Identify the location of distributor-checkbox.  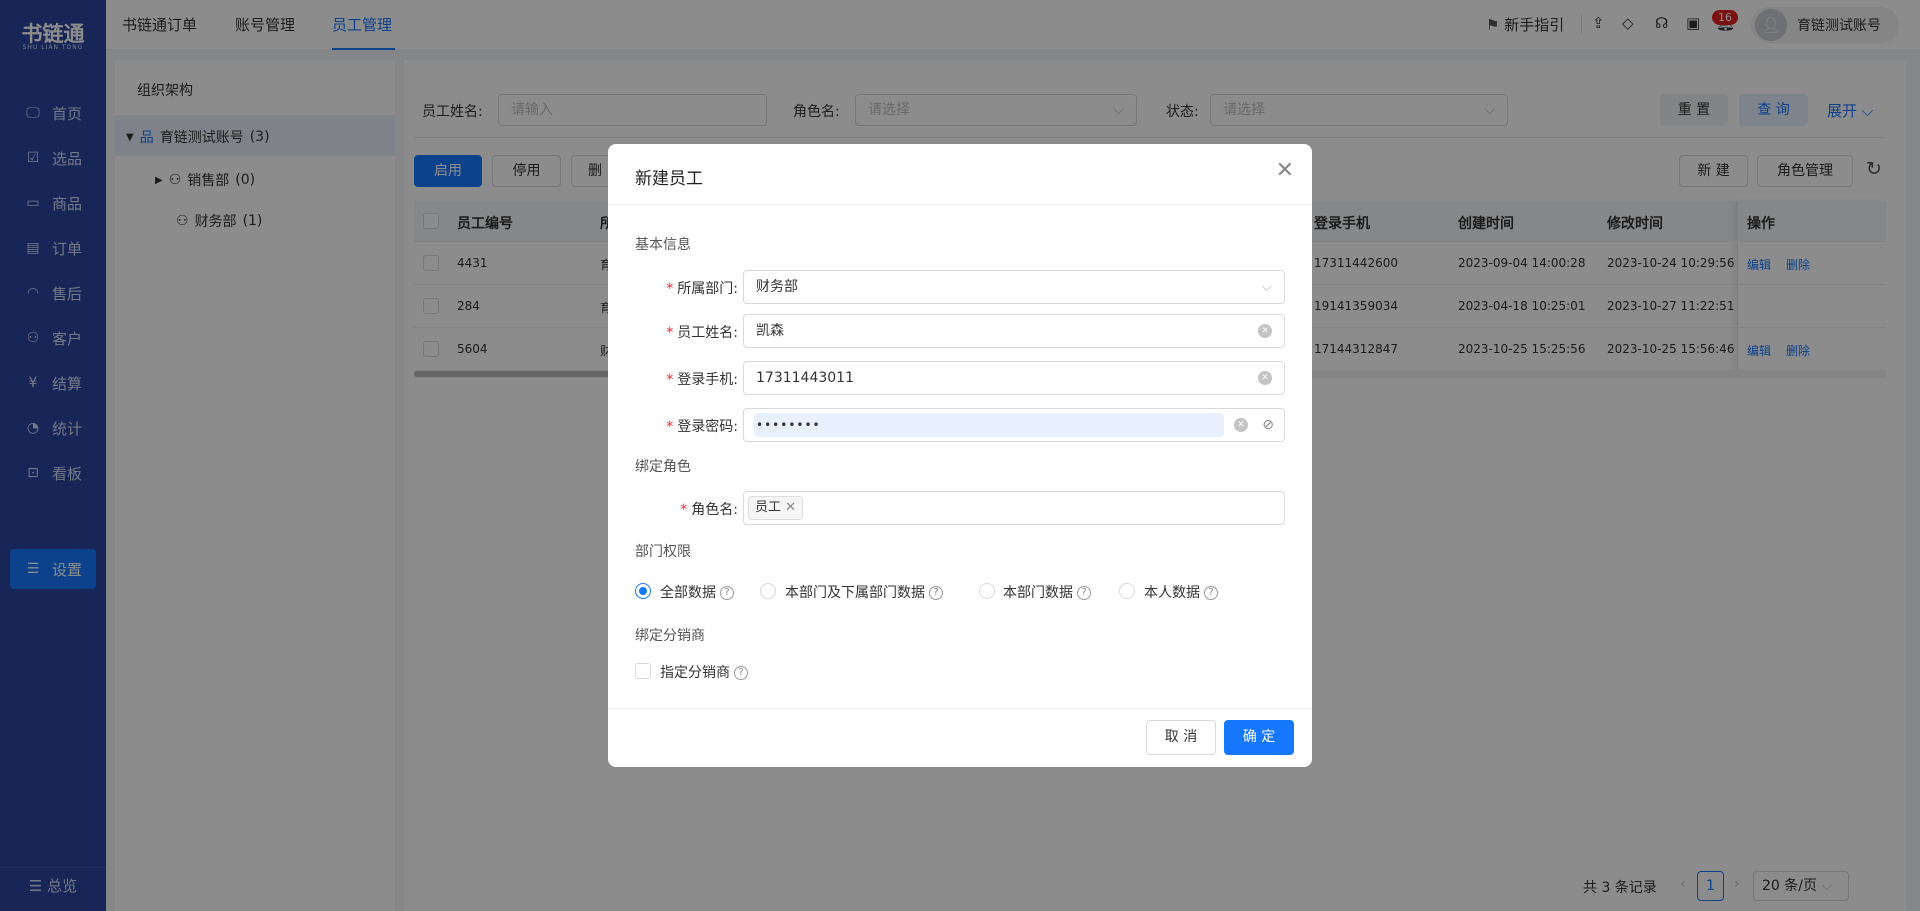
(643, 671).